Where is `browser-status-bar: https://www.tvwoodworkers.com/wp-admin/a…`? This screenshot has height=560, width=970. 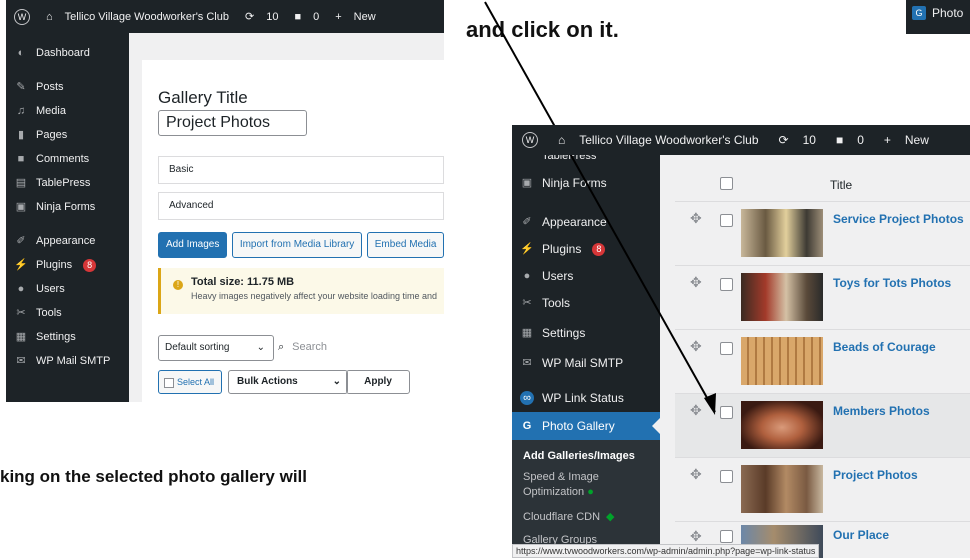
browser-status-bar: https://www.tvwoodworkers.com/wp-admin/a… is located at coordinates (666, 551).